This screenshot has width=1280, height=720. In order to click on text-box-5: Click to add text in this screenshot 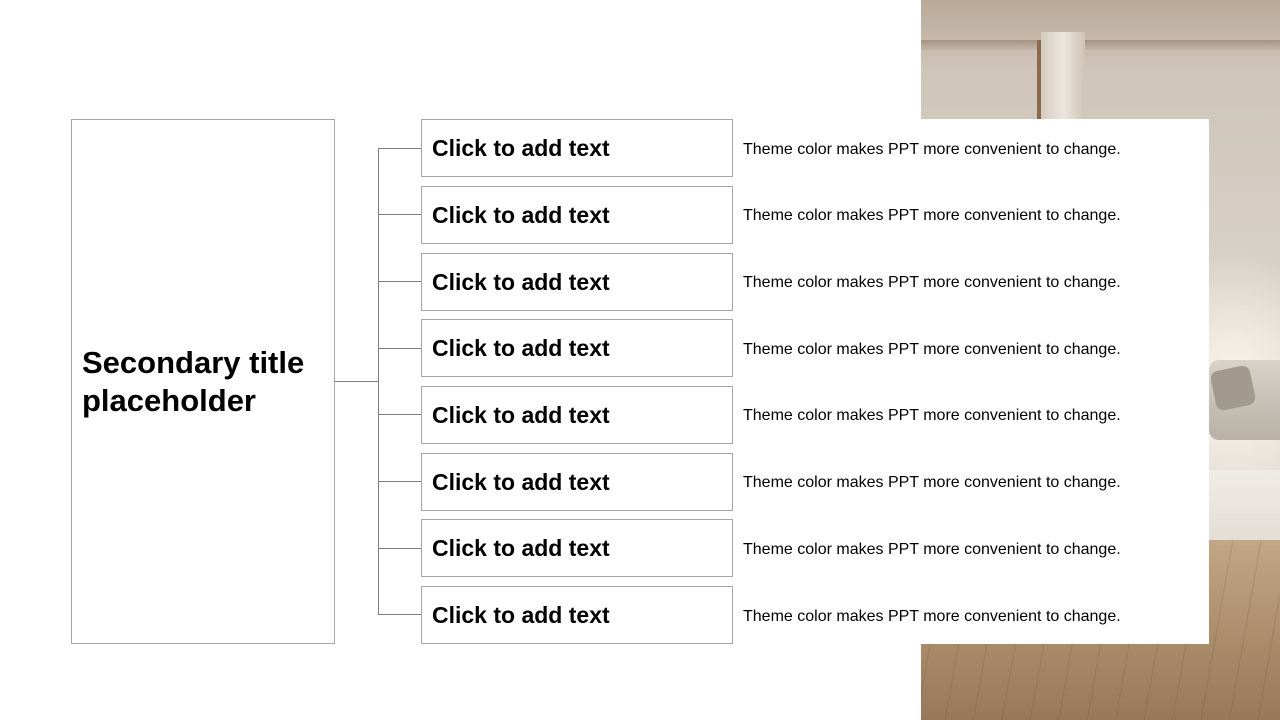, I will do `click(577, 415)`.